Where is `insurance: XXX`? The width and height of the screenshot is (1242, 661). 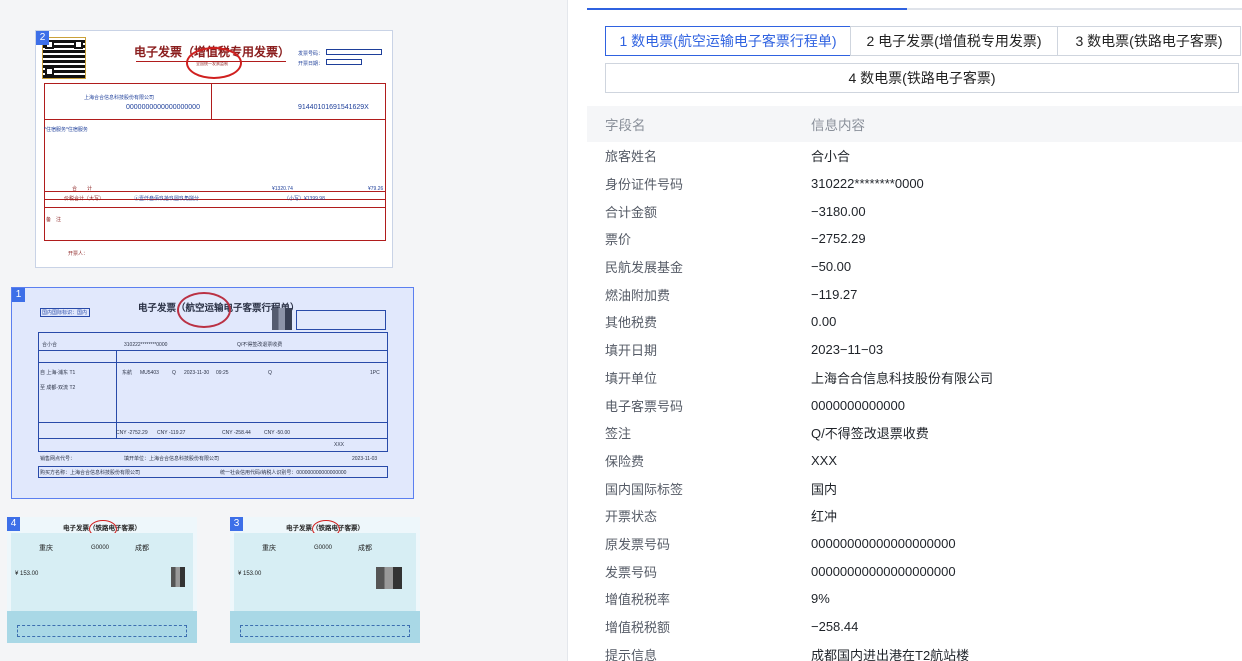
insurance: XXX is located at coordinates (339, 445).